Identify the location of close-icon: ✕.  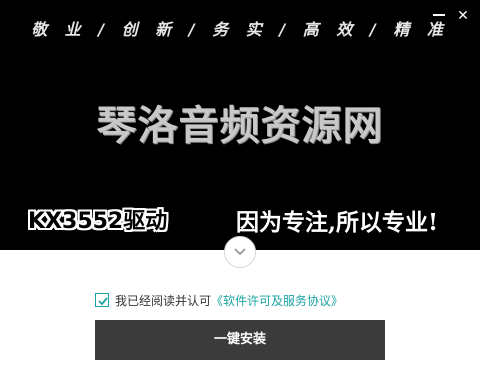
(463, 16).